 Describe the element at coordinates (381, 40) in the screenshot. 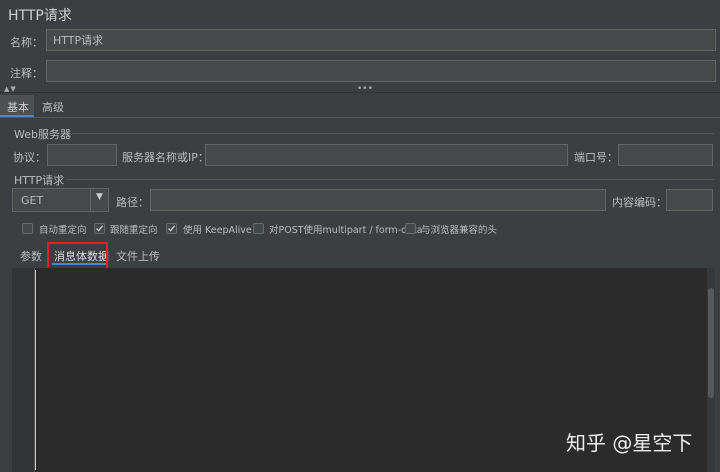

I see `name-field: HTTP请求` at that location.